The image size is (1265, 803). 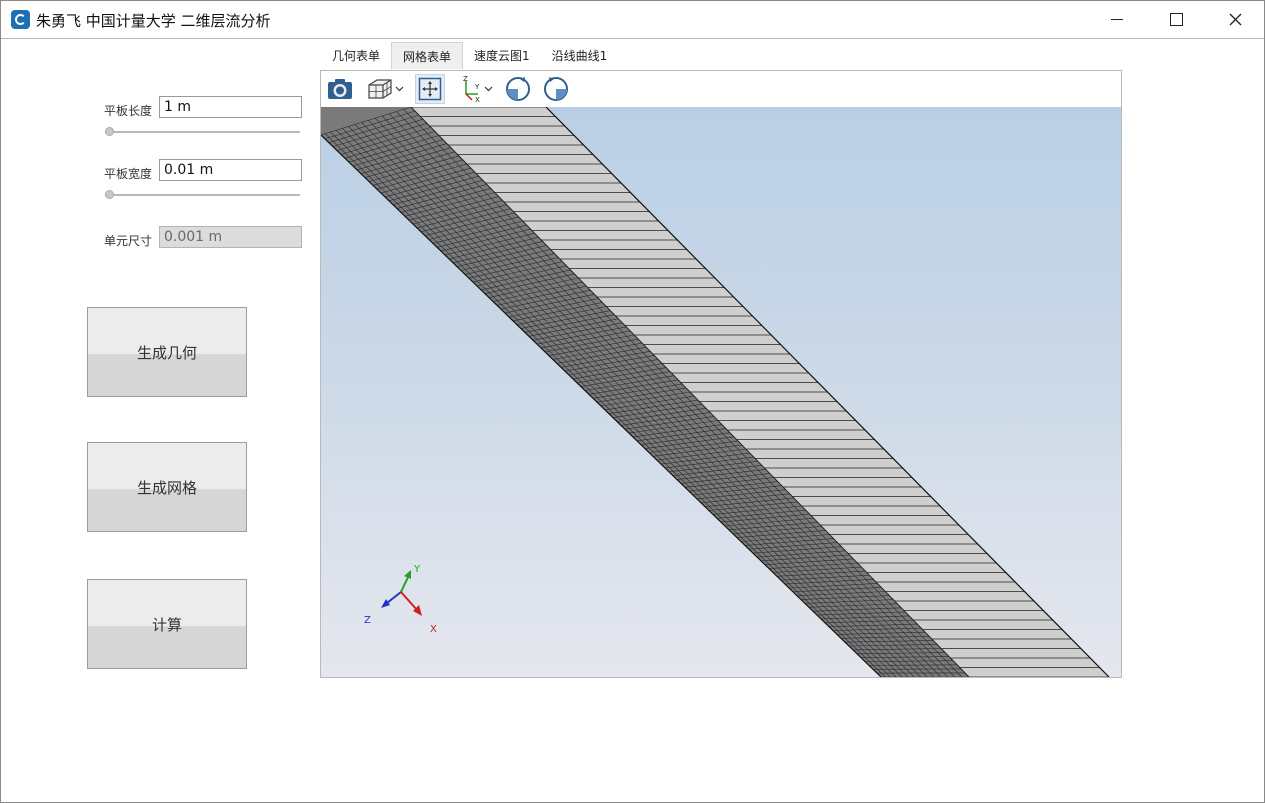 What do you see at coordinates (128, 111) in the screenshot?
I see `plate-length-label: 平板长度` at bounding box center [128, 111].